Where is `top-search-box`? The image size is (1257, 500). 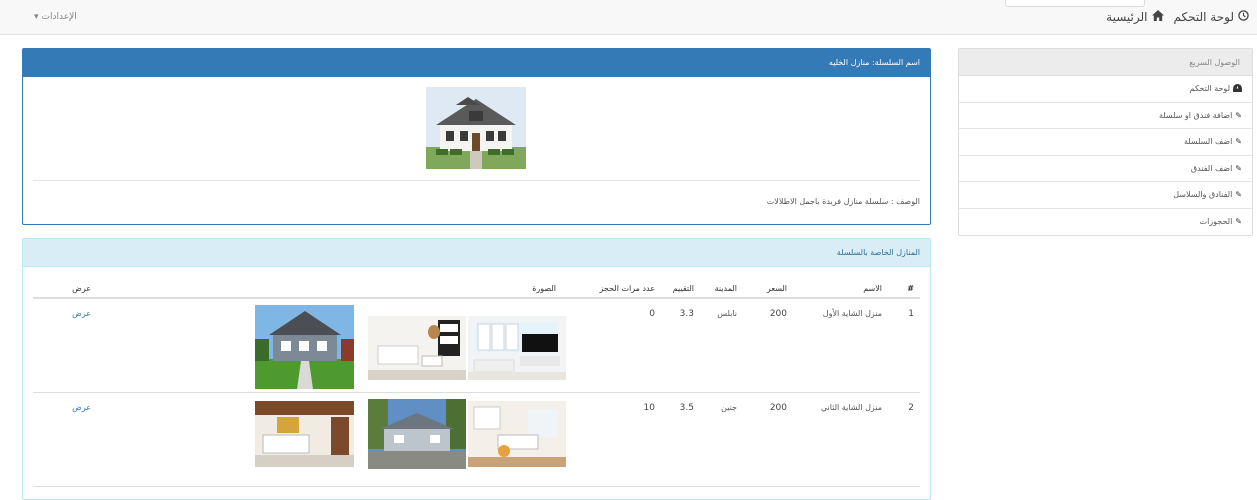
top-search-box is located at coordinates (1075, 3).